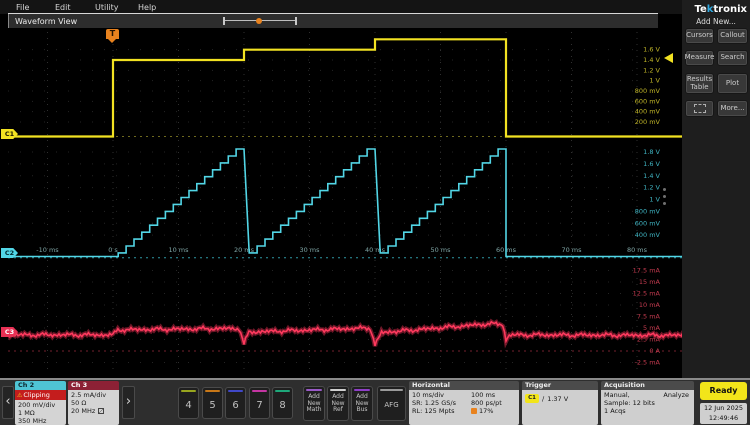  What do you see at coordinates (699, 58) in the screenshot?
I see `measure-button: Measure` at bounding box center [699, 58].